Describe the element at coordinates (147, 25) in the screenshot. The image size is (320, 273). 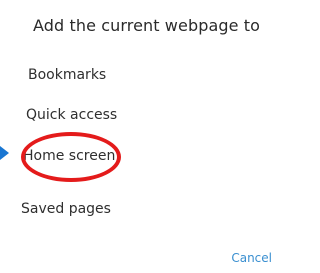
I see `dialog-title: Add the current webpage to` at that location.